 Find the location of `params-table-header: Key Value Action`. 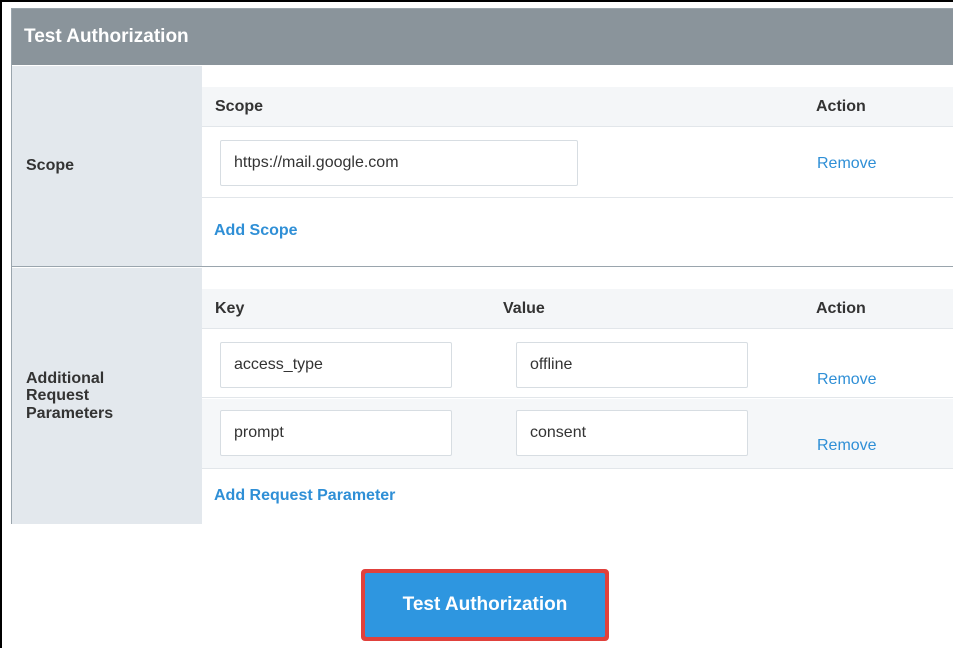

params-table-header: Key Value Action is located at coordinates (577, 309).